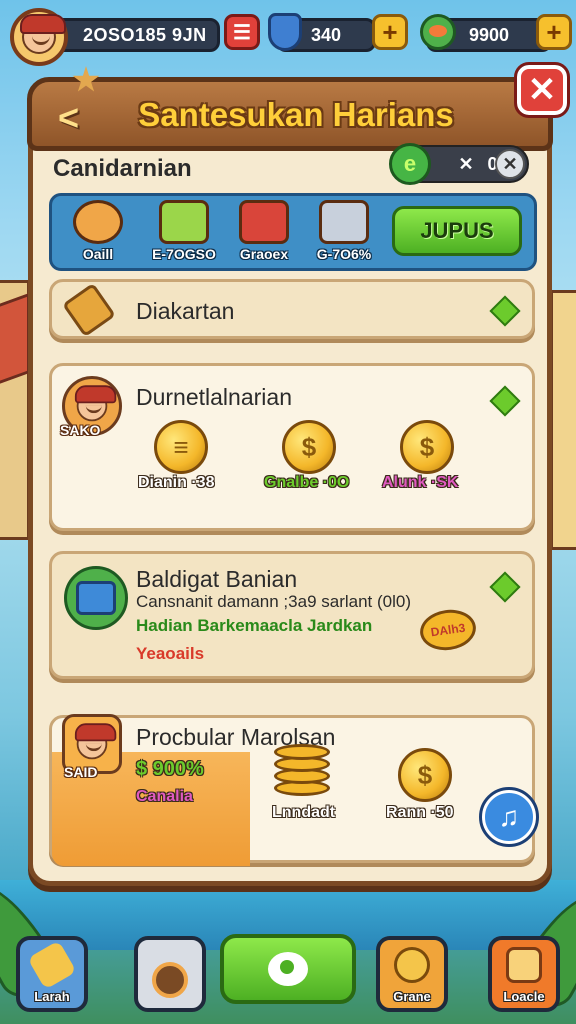 The height and width of the screenshot is (1024, 576). I want to click on nav-button-grane: Grane, so click(412, 974).